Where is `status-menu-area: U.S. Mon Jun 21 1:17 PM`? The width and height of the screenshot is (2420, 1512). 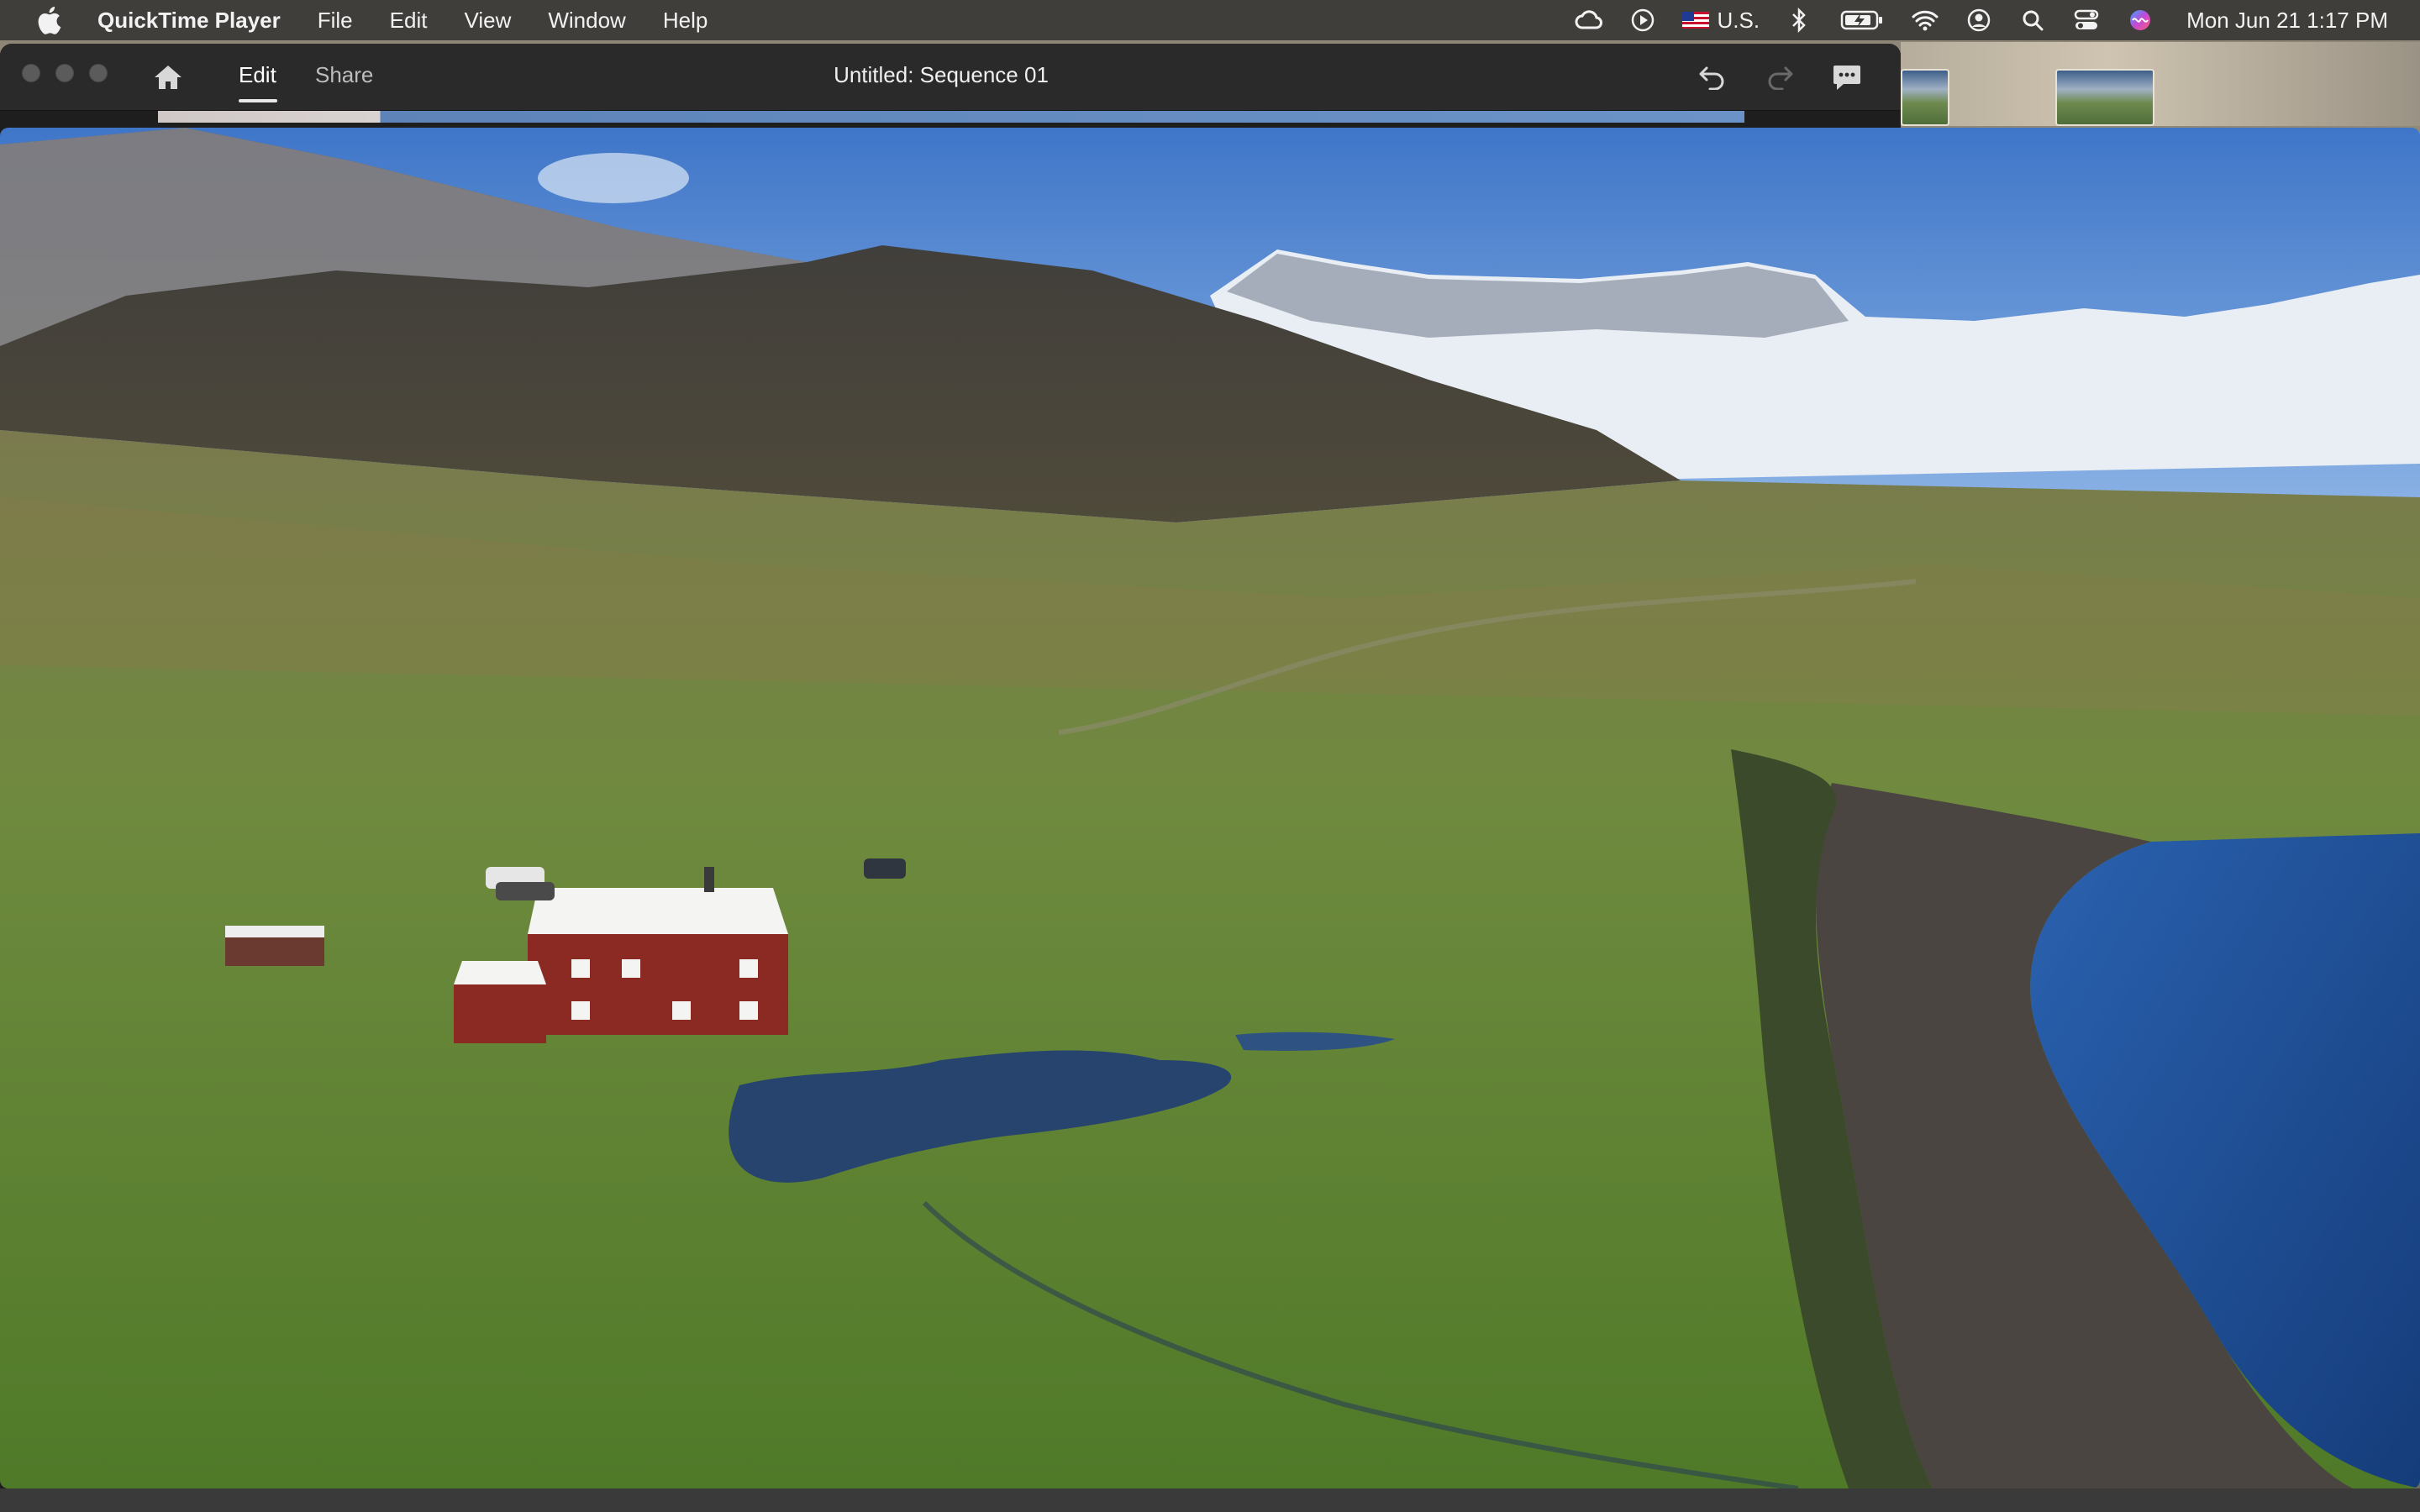 status-menu-area: U.S. Mon Jun 21 1:17 PM is located at coordinates (1982, 20).